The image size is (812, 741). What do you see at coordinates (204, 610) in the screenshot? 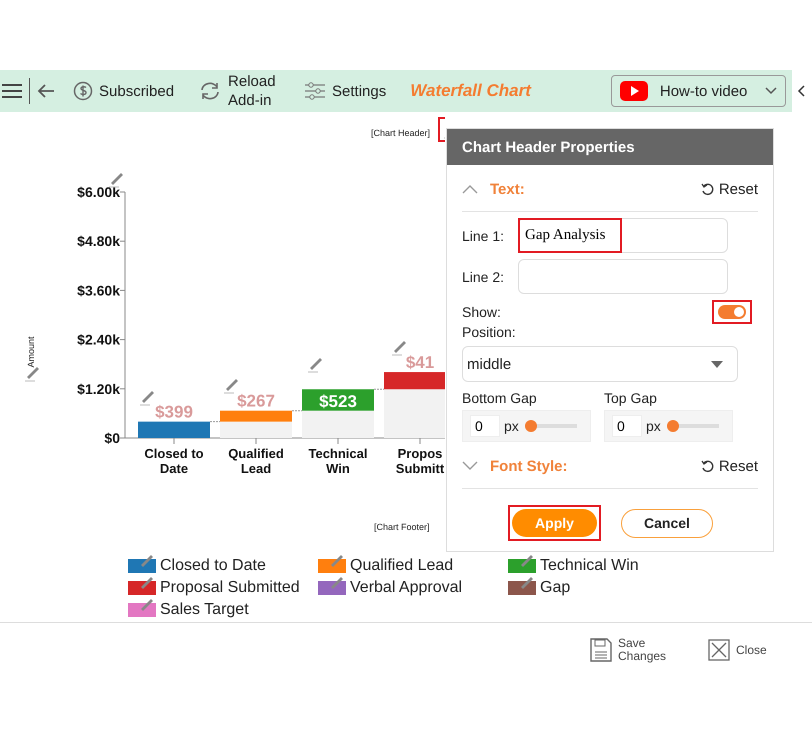
I see `legend-label: Sales Target` at bounding box center [204, 610].